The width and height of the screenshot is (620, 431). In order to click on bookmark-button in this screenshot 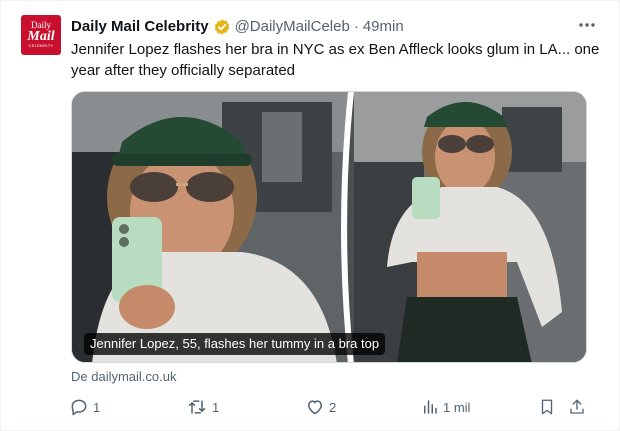, I will do `click(547, 407)`.